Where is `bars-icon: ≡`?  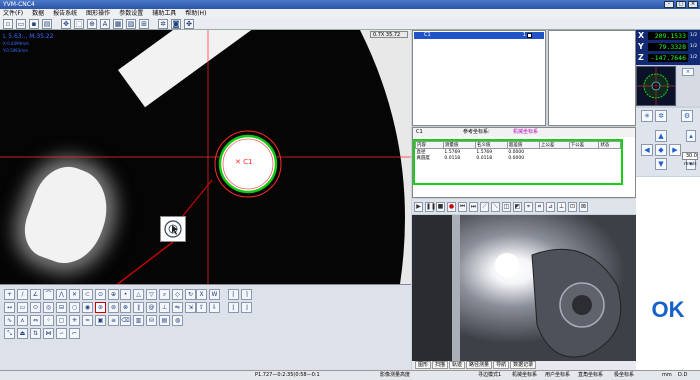
bars-icon: ≡ is located at coordinates (113, 320).